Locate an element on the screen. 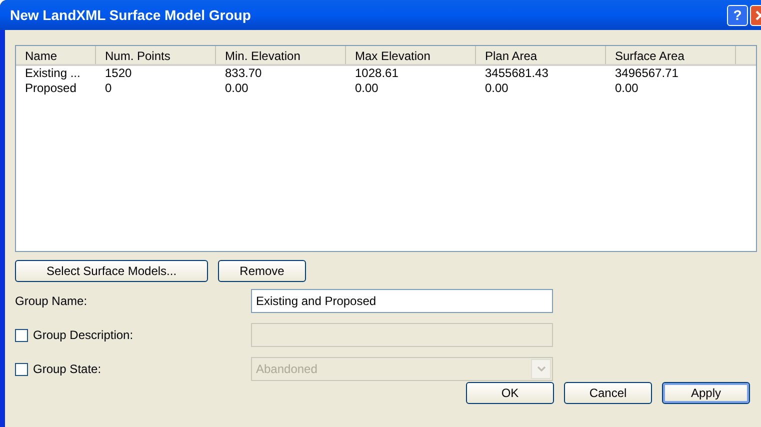 The image size is (761, 427). field-label: Group State: is located at coordinates (67, 369).